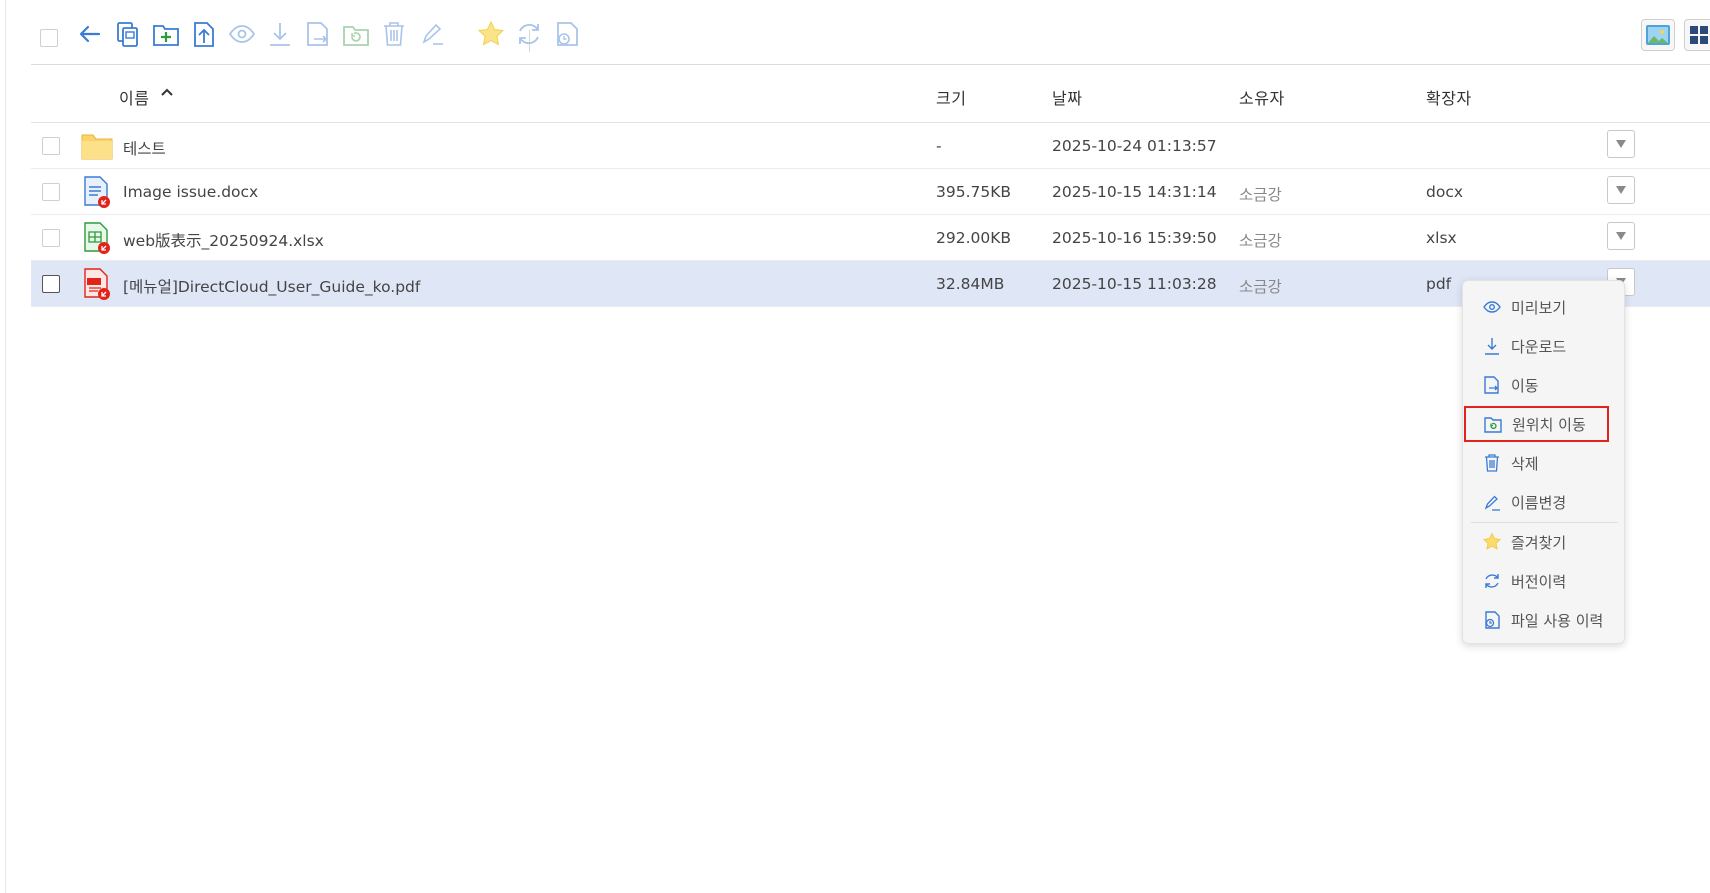  What do you see at coordinates (1557, 620) in the screenshot?
I see `menu-item-label: 파일 사용 이력` at bounding box center [1557, 620].